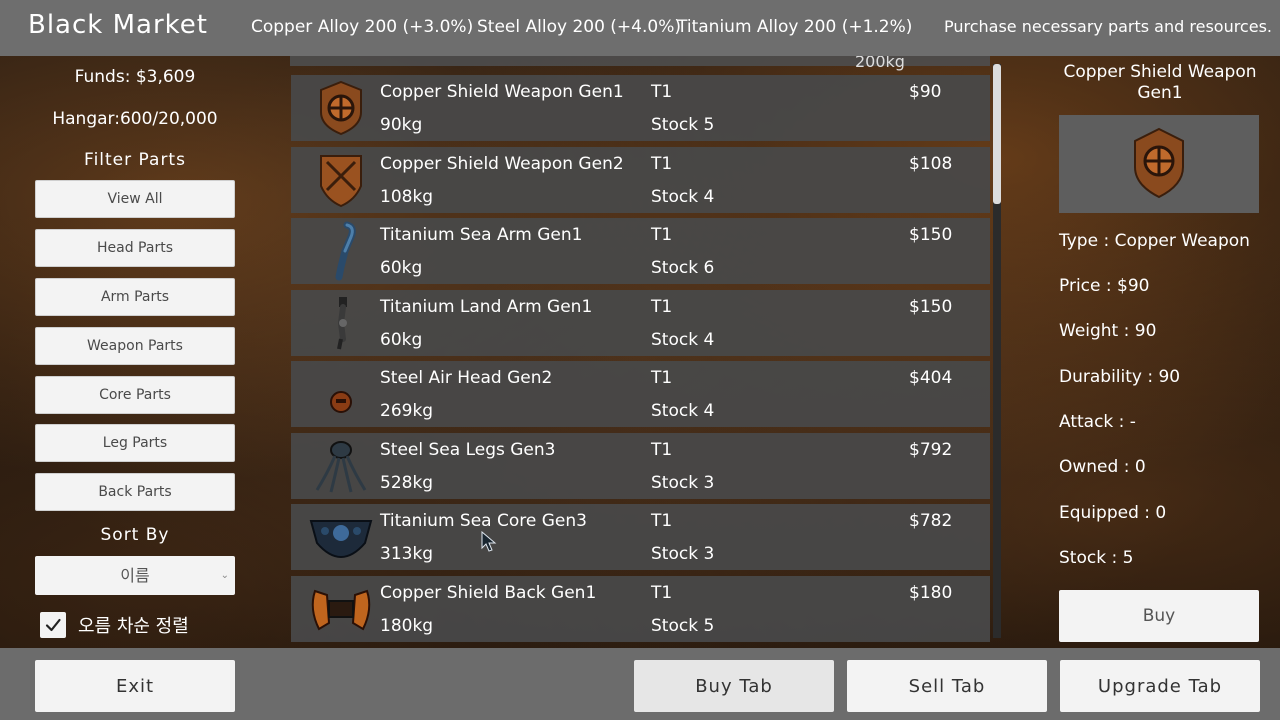  Describe the element at coordinates (1104, 286) in the screenshot. I see `detail-price: Price : $90` at that location.